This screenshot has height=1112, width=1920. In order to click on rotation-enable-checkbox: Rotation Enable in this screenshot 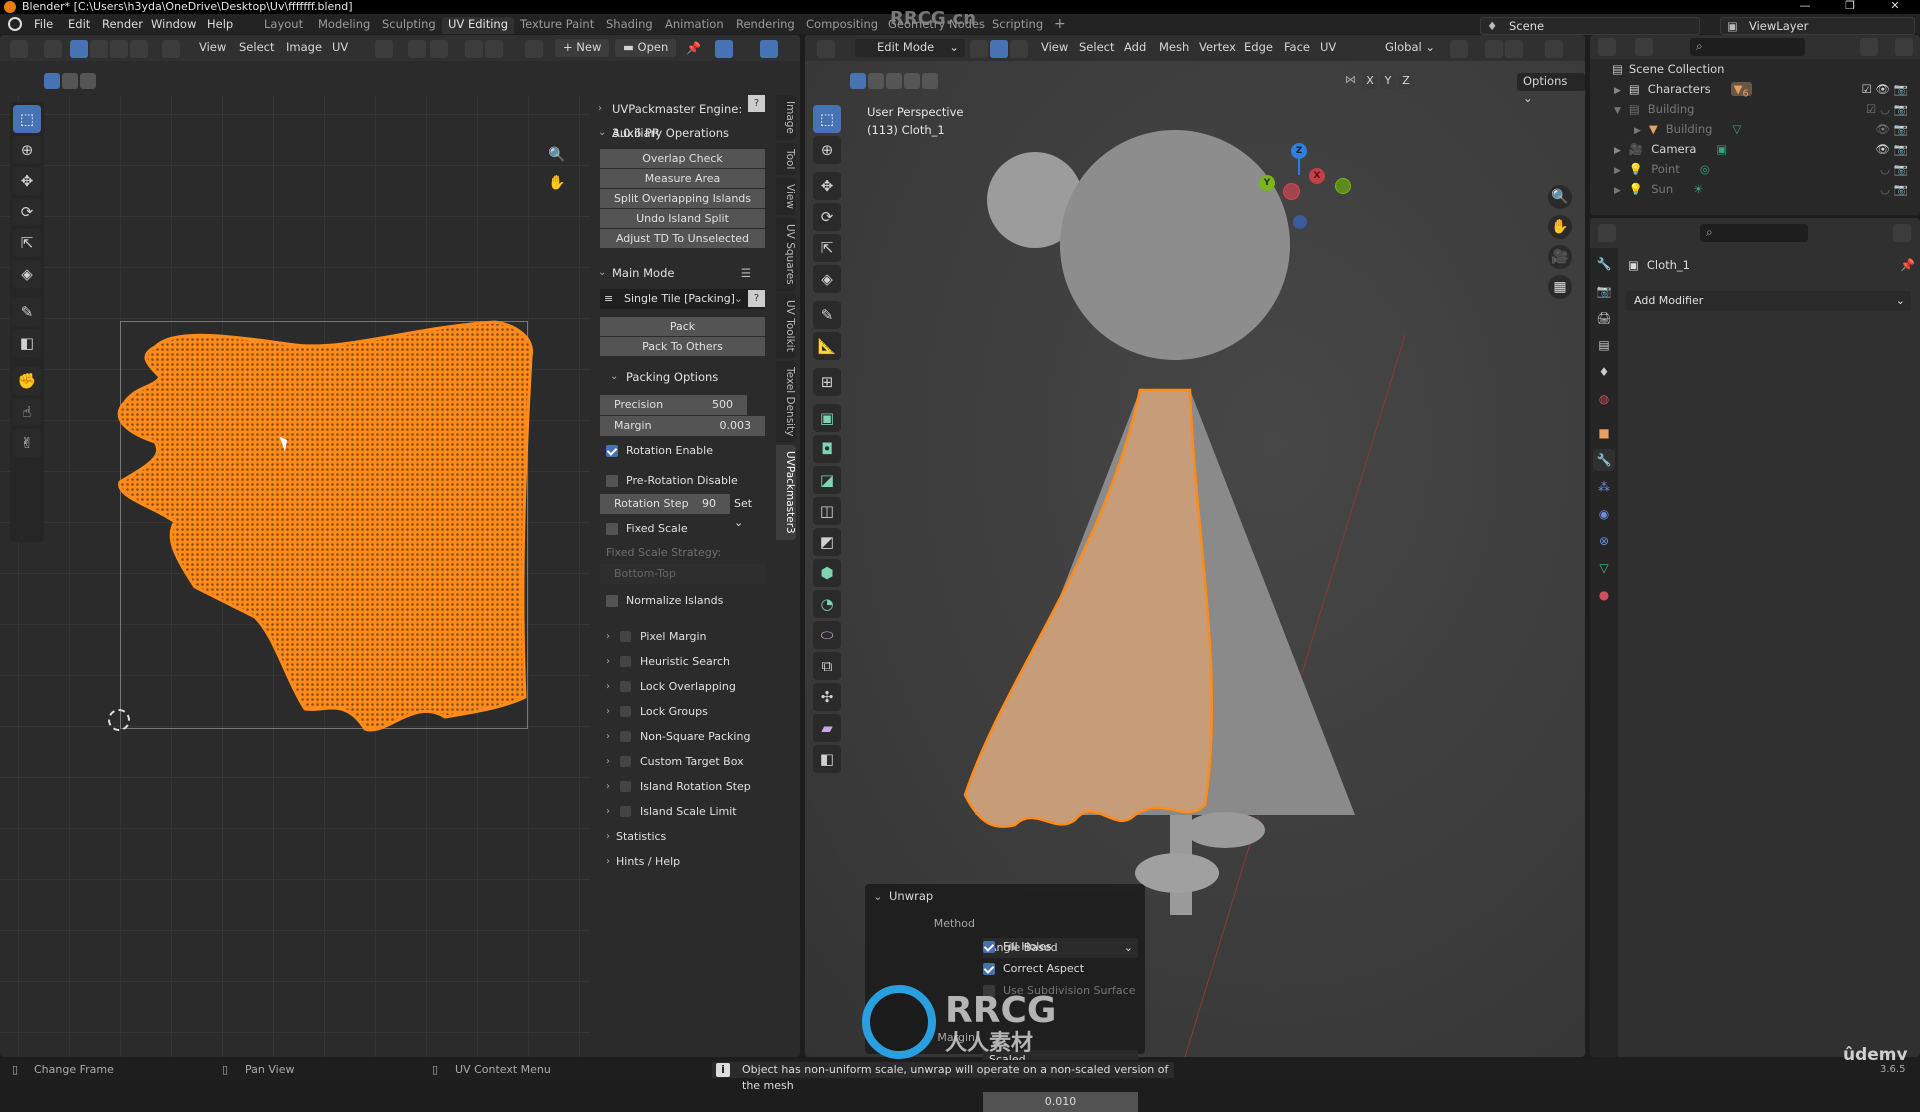, I will do `click(690, 451)`.